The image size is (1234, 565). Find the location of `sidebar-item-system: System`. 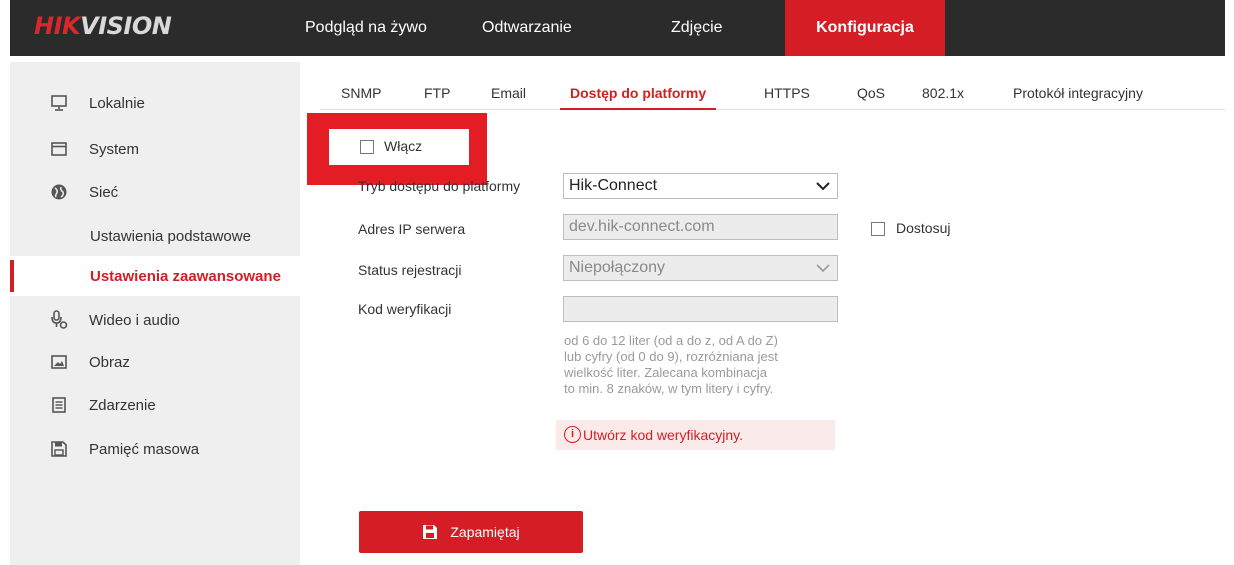

sidebar-item-system: System is located at coordinates (155, 149).